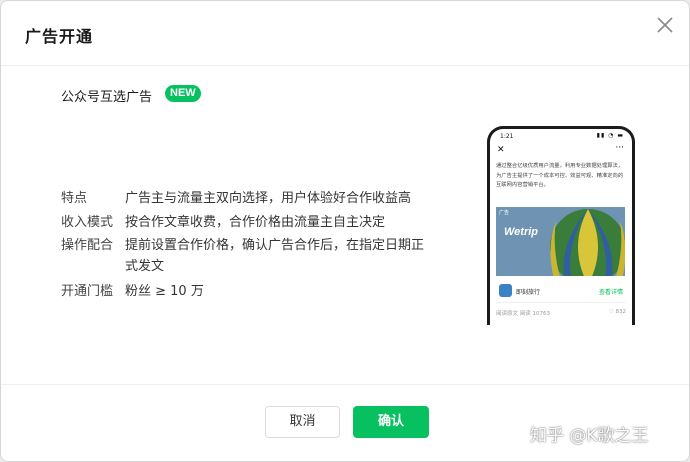 The image size is (690, 462). What do you see at coordinates (255, 222) in the screenshot?
I see `detail-value: 按合作文章收费，合作价格由流量主自主决定` at bounding box center [255, 222].